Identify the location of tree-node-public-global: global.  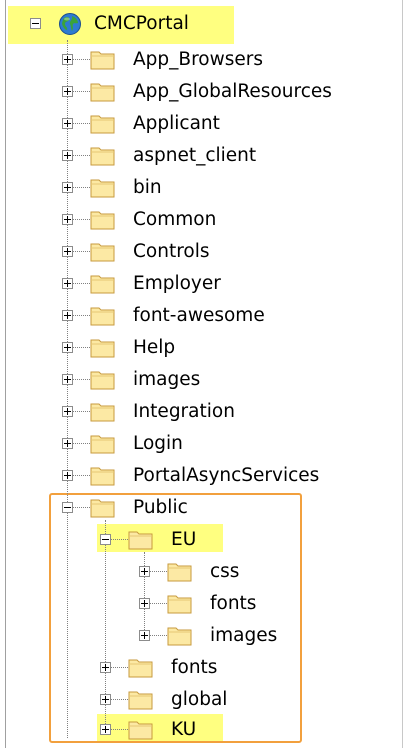
(190, 702).